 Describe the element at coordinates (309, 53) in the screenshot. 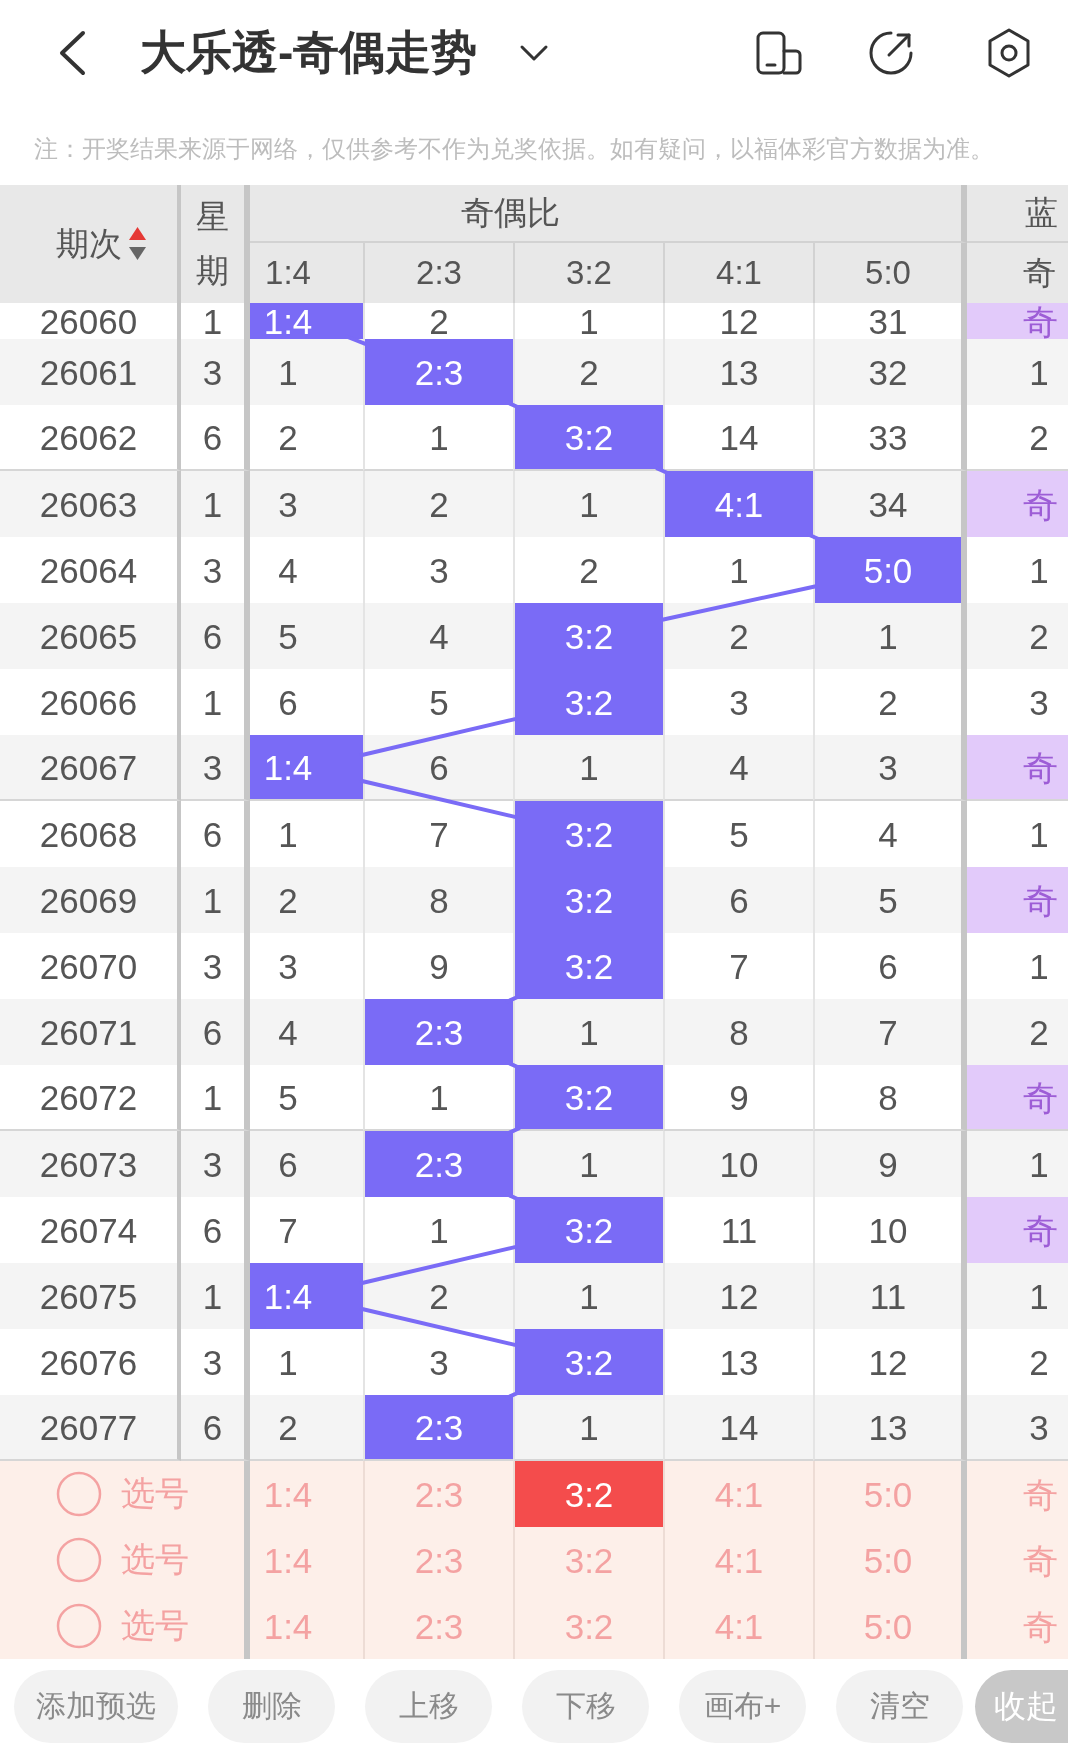

I see `page-title: 大乐透-奇偶走势` at that location.